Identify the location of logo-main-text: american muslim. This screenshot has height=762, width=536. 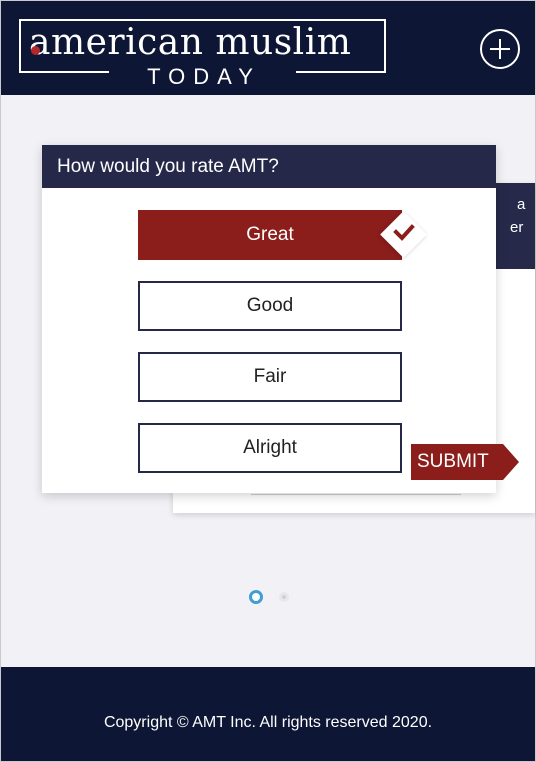
(204, 43).